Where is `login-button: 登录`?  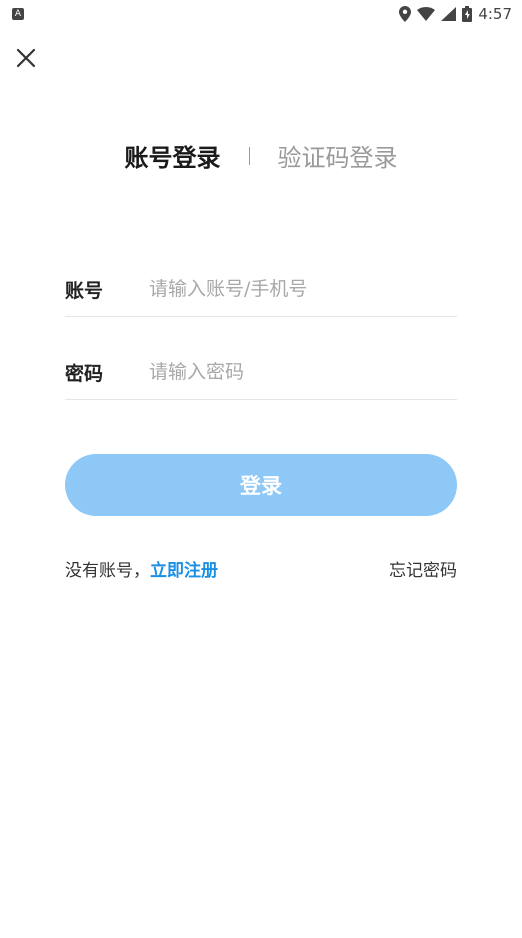
login-button: 登录 is located at coordinates (261, 485).